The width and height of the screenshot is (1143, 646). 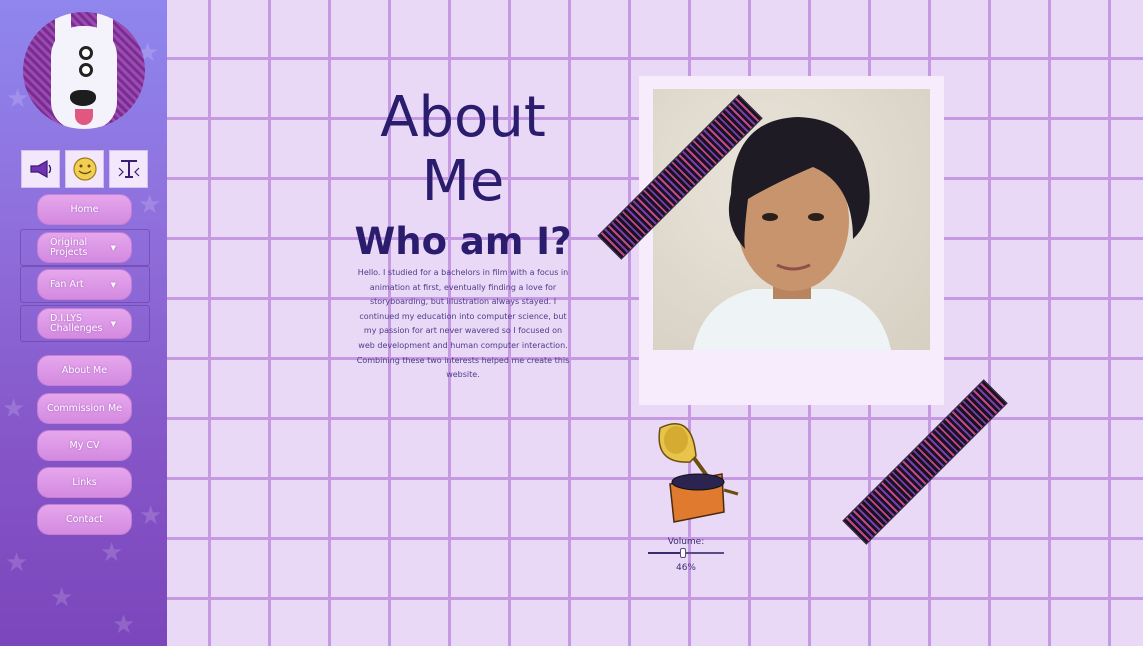 I want to click on nav-label: Fan Art, so click(x=67, y=284).